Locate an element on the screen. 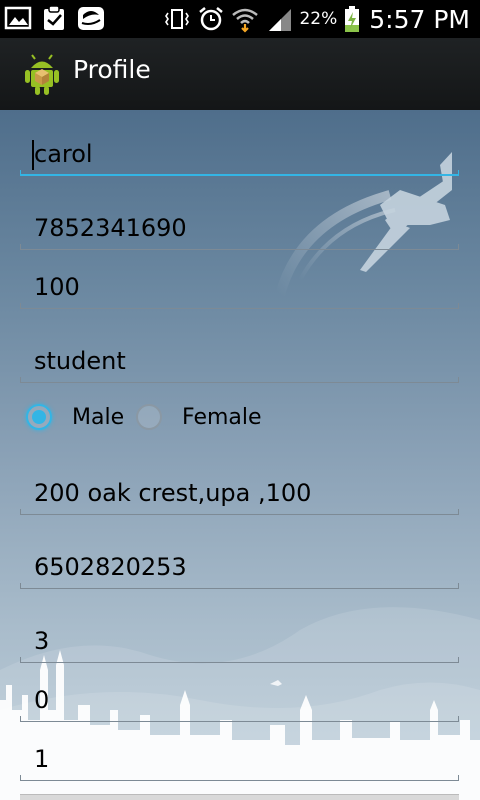  name-value: carol is located at coordinates (63, 154).